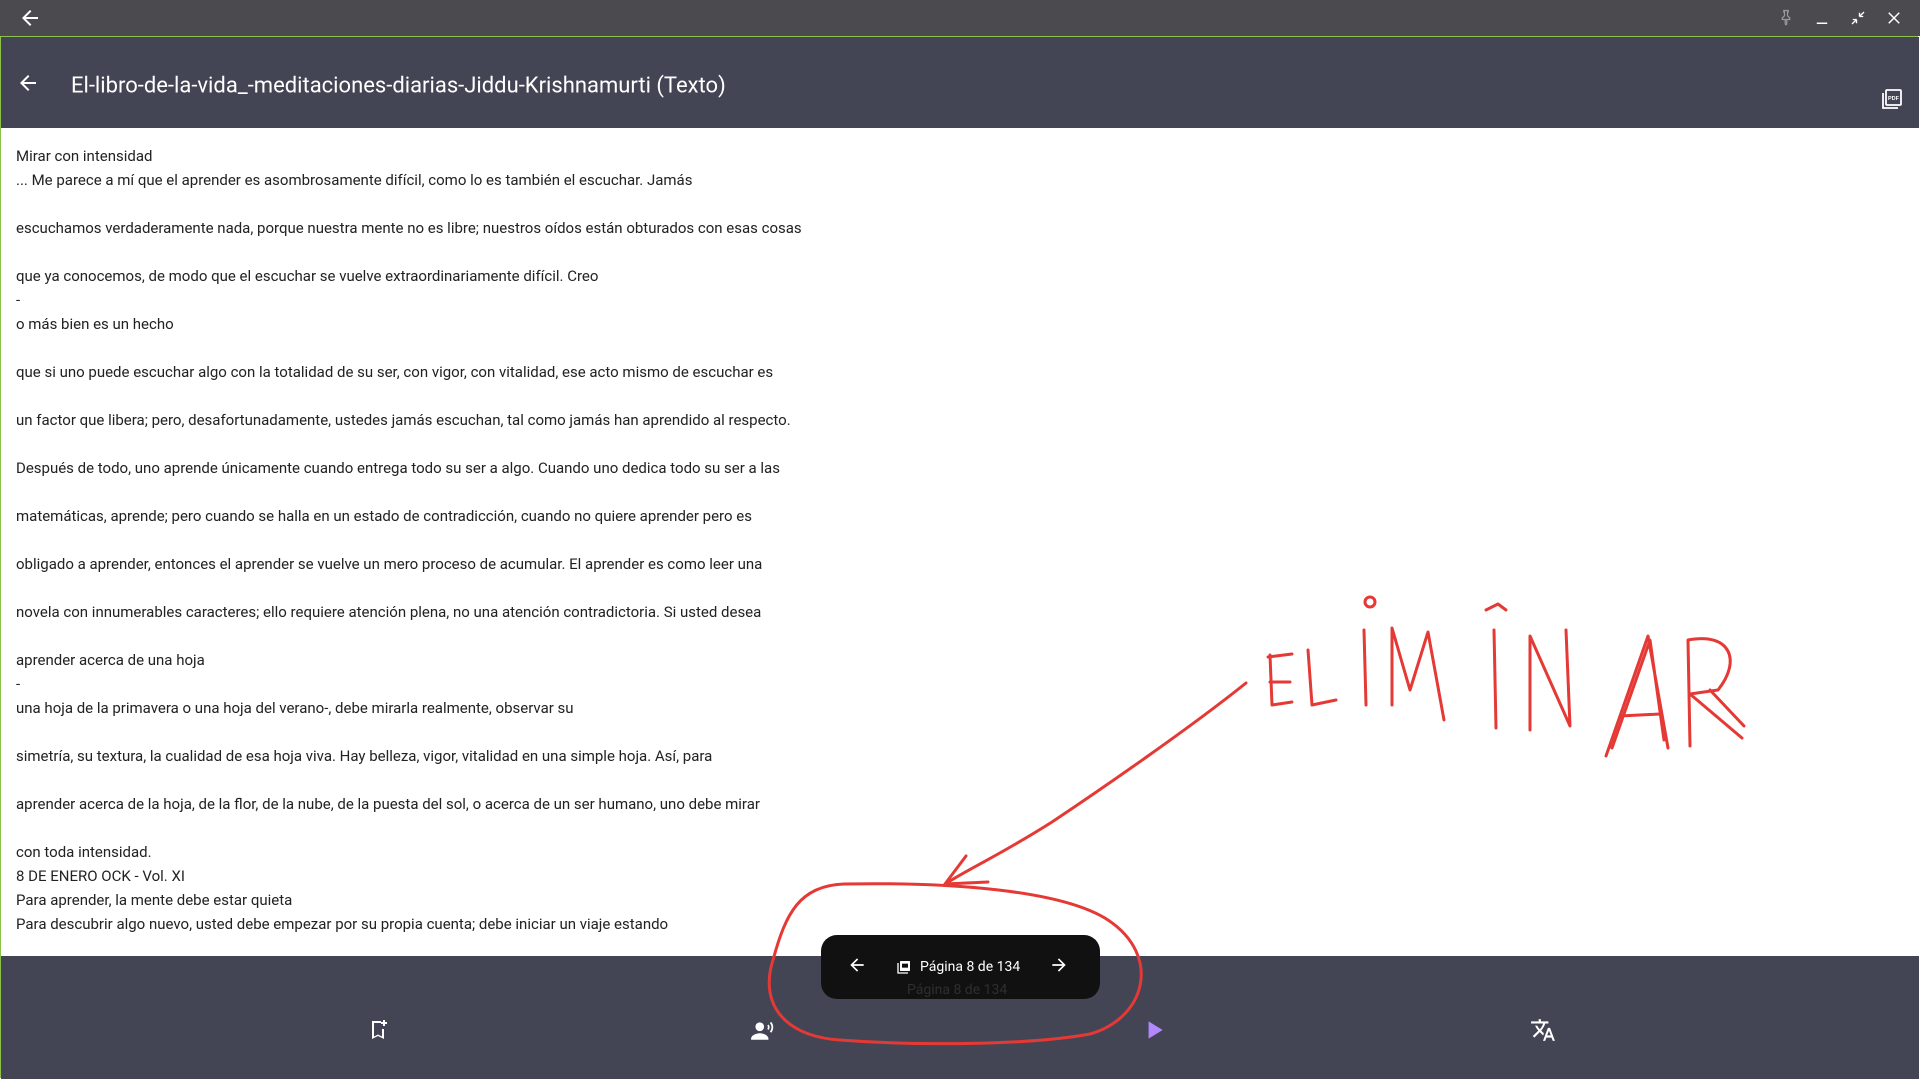  What do you see at coordinates (960, 18) in the screenshot?
I see `os-titlebar` at bounding box center [960, 18].